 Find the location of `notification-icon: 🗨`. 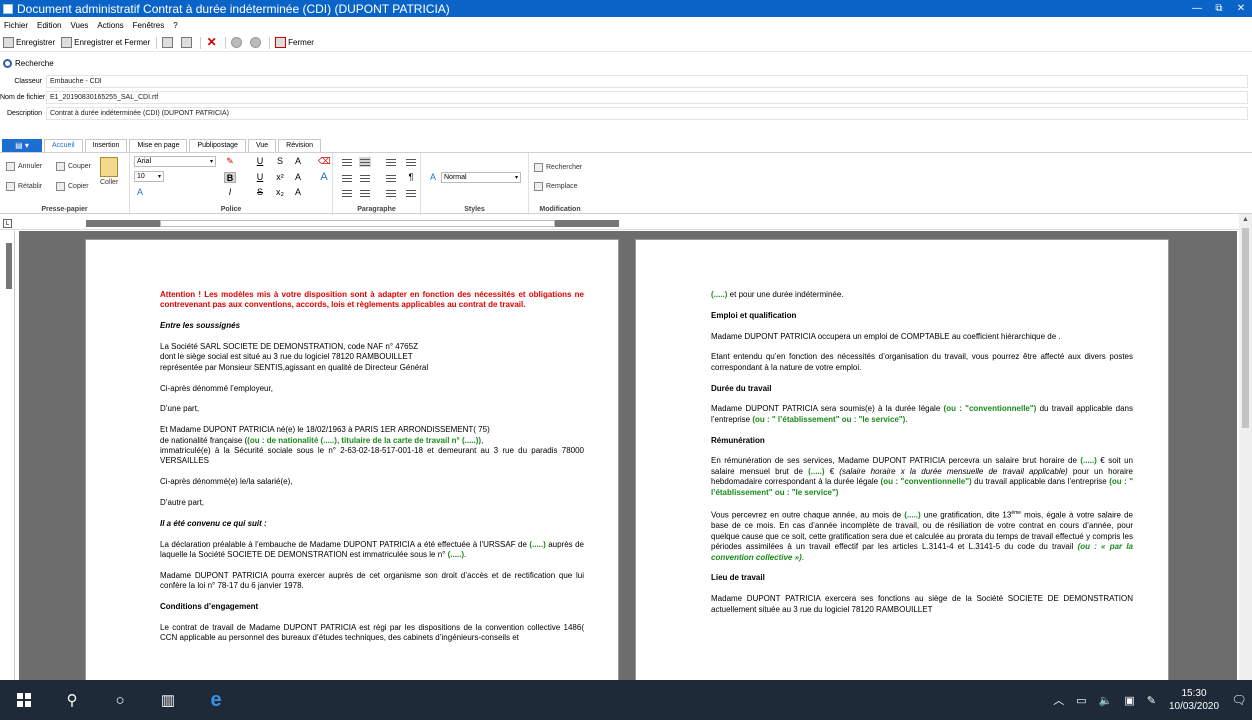

notification-icon: 🗨 is located at coordinates (1239, 700).